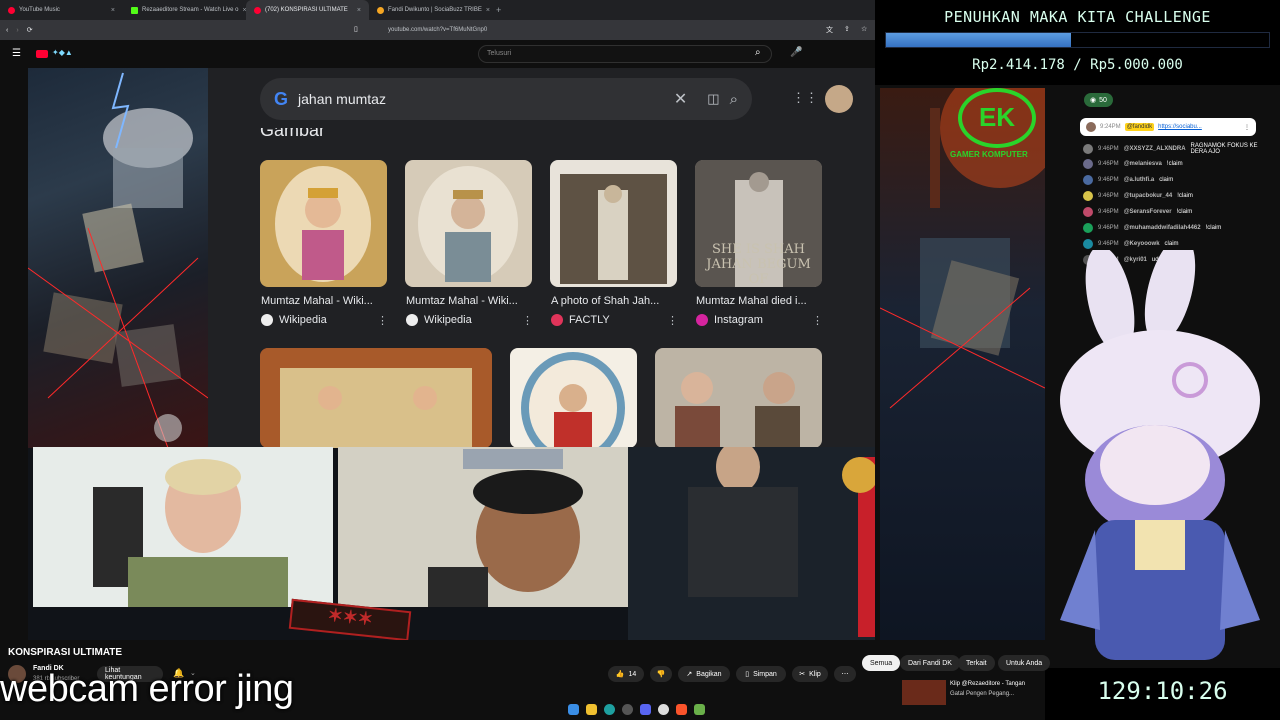  I want to click on filter-chip-channel: Dari Fandi DK, so click(930, 663).